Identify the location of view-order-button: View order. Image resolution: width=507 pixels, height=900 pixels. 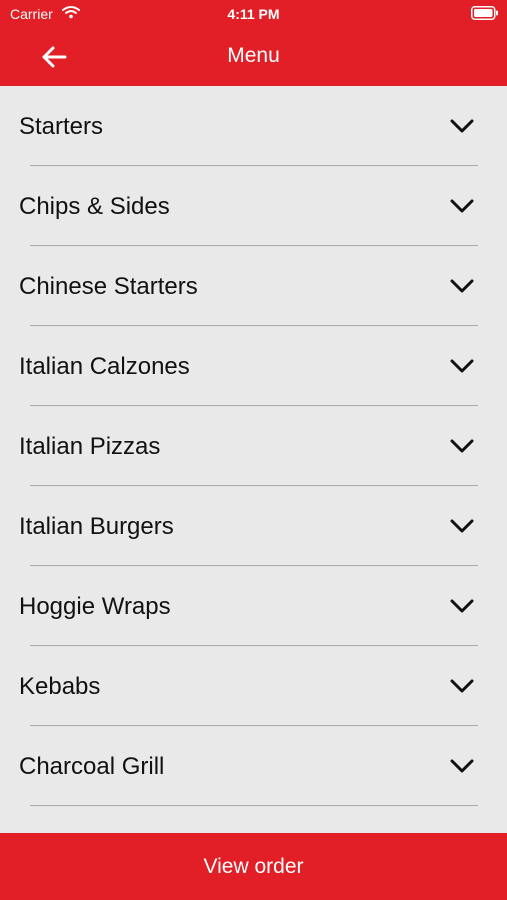
(253, 866).